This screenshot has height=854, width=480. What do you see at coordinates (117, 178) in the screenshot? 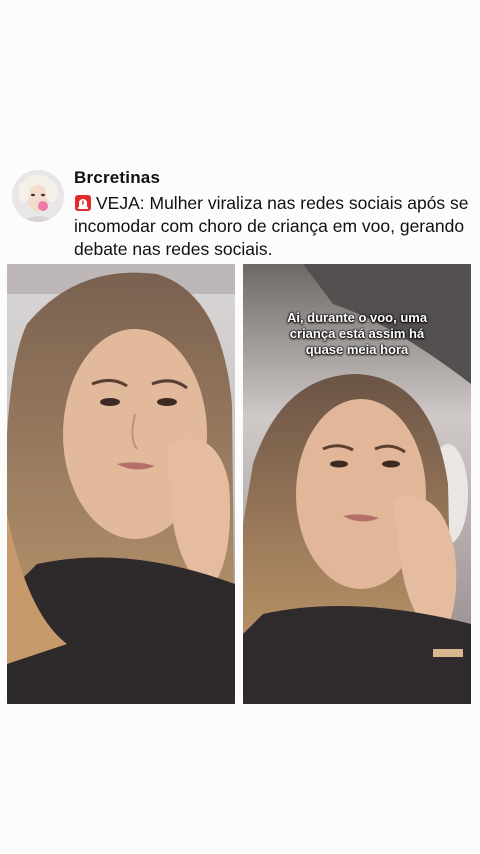
I see `author-name: Brcretinas` at bounding box center [117, 178].